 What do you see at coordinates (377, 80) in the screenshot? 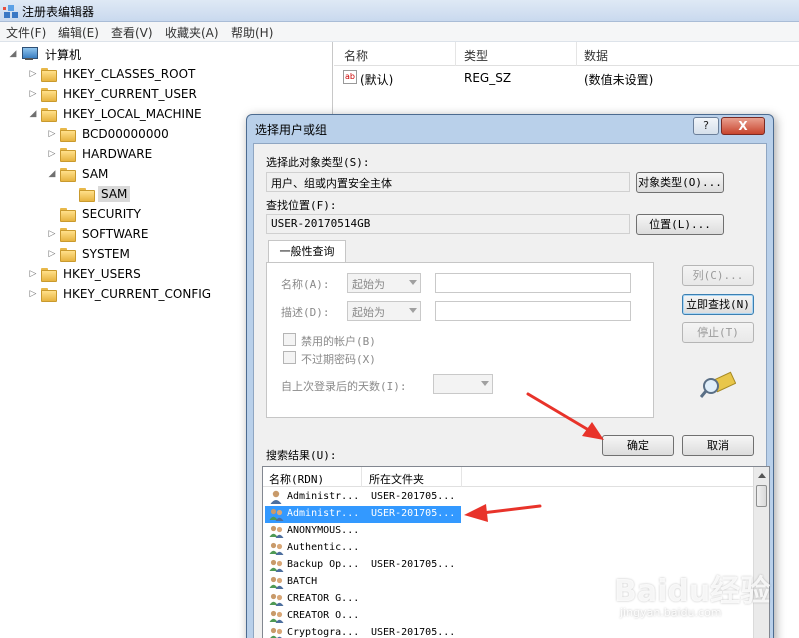
I see `value-name: (默认)` at bounding box center [377, 80].